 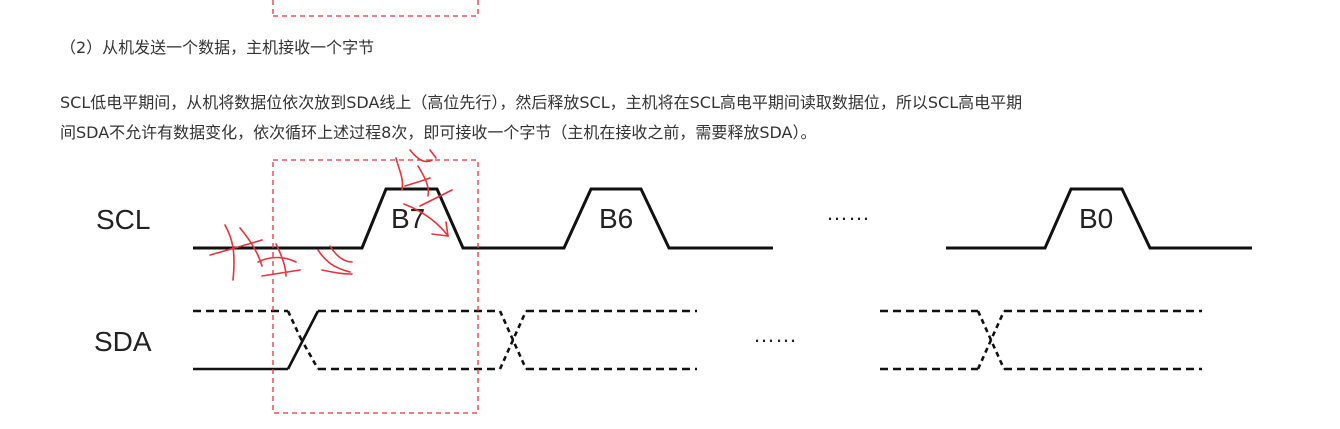 I want to click on bit-label-b7: B7, so click(x=408, y=218).